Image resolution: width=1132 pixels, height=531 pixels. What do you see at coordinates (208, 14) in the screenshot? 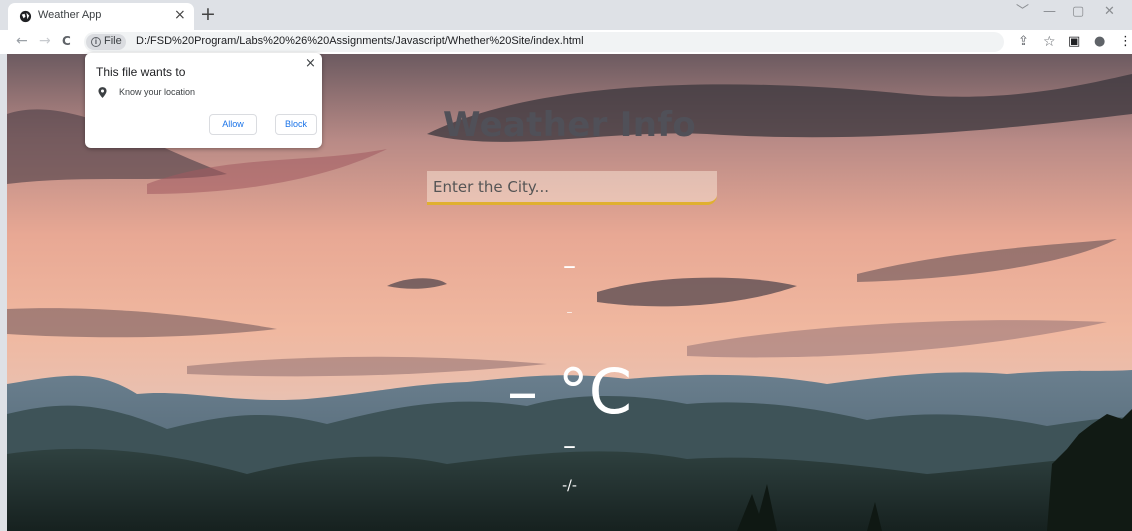
I see `new-tab-button: +` at bounding box center [208, 14].